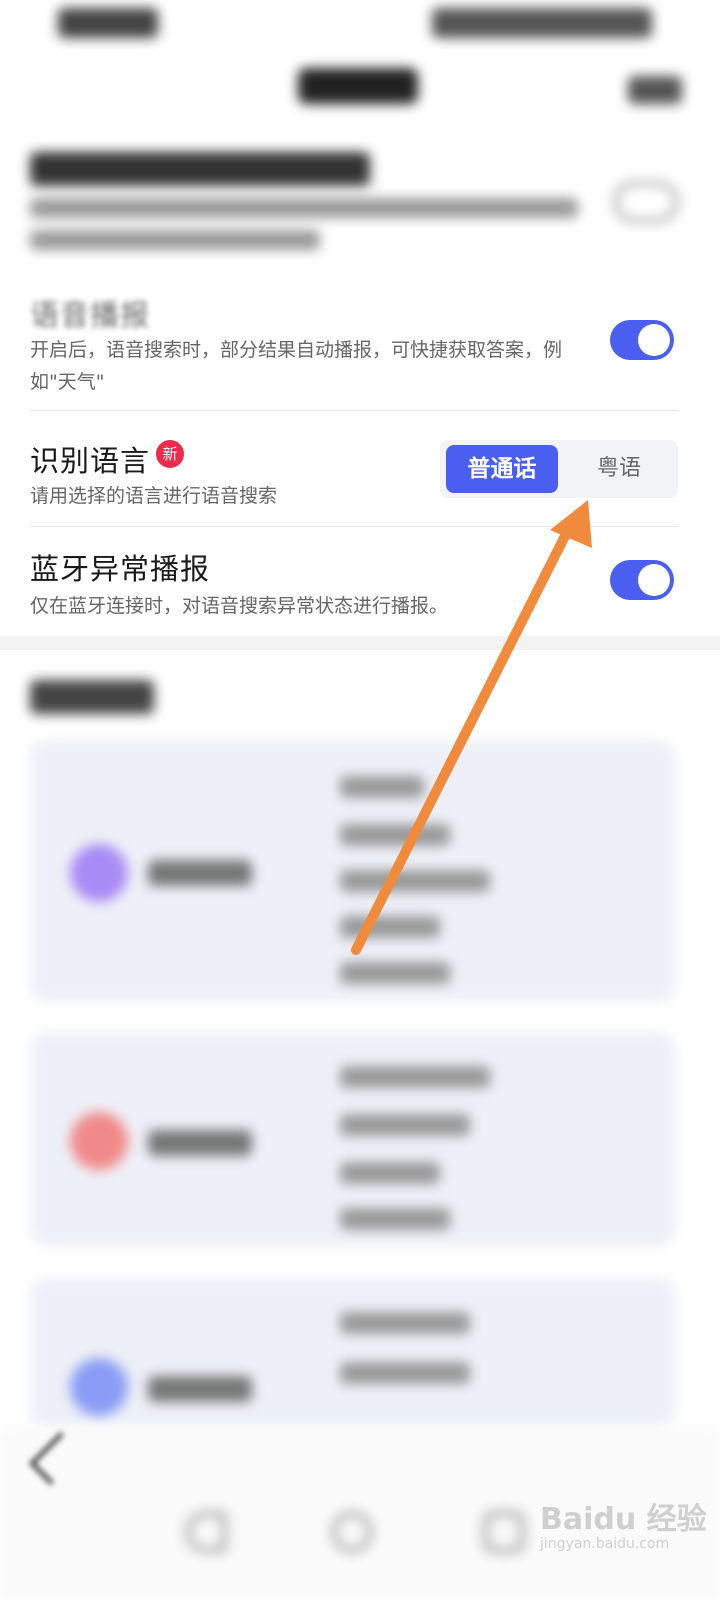 Image resolution: width=720 pixels, height=1600 pixels. What do you see at coordinates (296, 366) in the screenshot?
I see `voice-broadcast-description: 开启后，语音搜索时，部分结果自动播报，可快捷获取答案，例如"天气"` at bounding box center [296, 366].